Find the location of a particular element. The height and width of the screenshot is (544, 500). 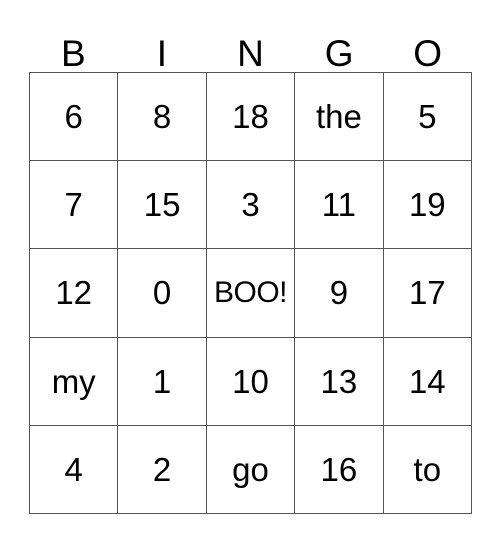

bingo-cell-label: the is located at coordinates (338, 117).